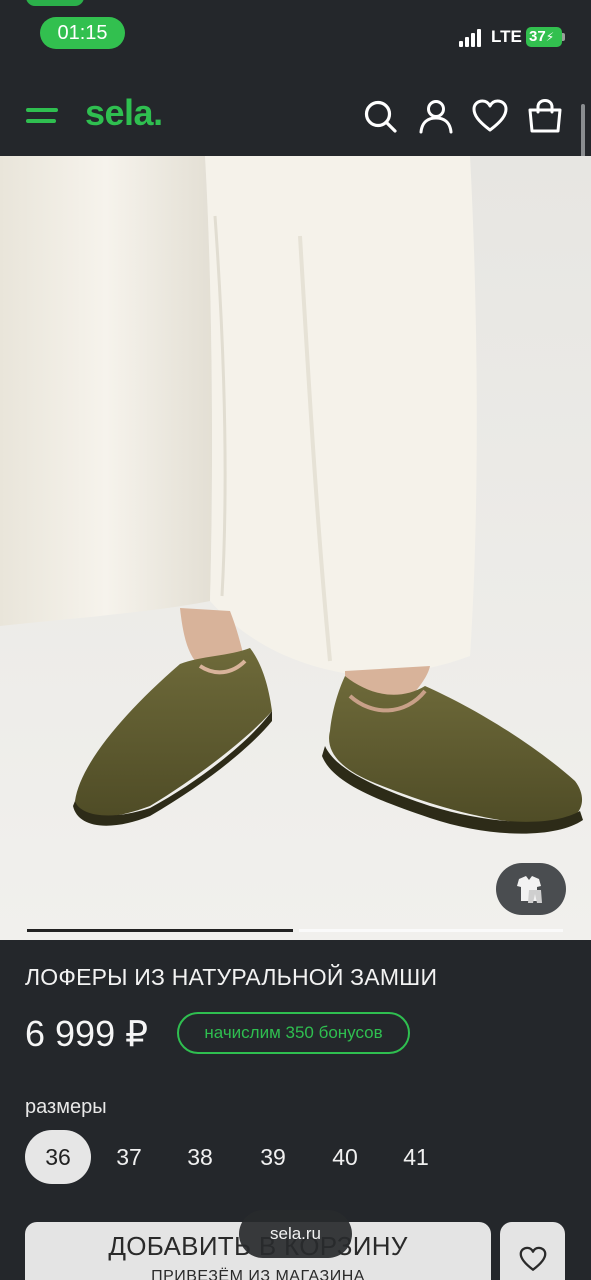 The height and width of the screenshot is (1280, 591). I want to click on browser-url-bar: sela.ru, so click(295, 1234).